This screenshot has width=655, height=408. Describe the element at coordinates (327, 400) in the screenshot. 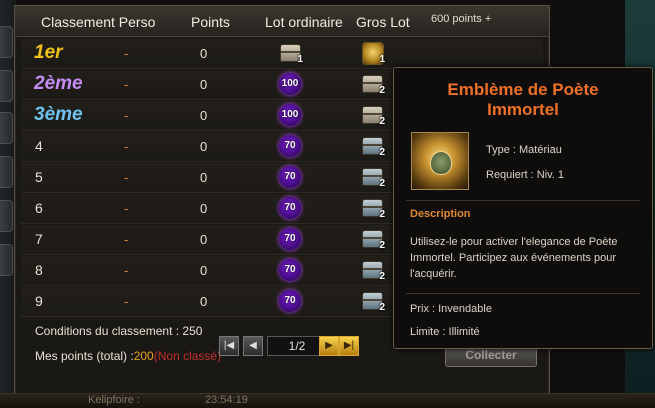

I see `bottom-strip: Kelipfoire : 23:54:19` at that location.